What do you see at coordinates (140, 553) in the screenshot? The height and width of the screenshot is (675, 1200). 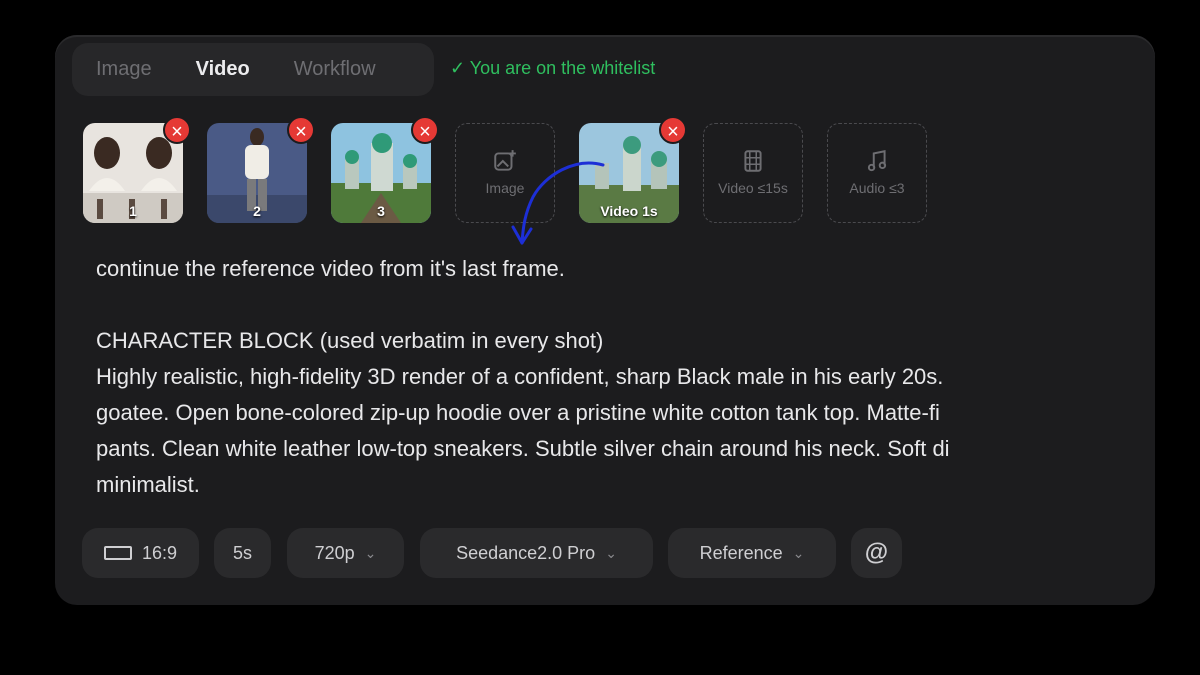 I see `aspect-ratio-button: 16:9` at bounding box center [140, 553].